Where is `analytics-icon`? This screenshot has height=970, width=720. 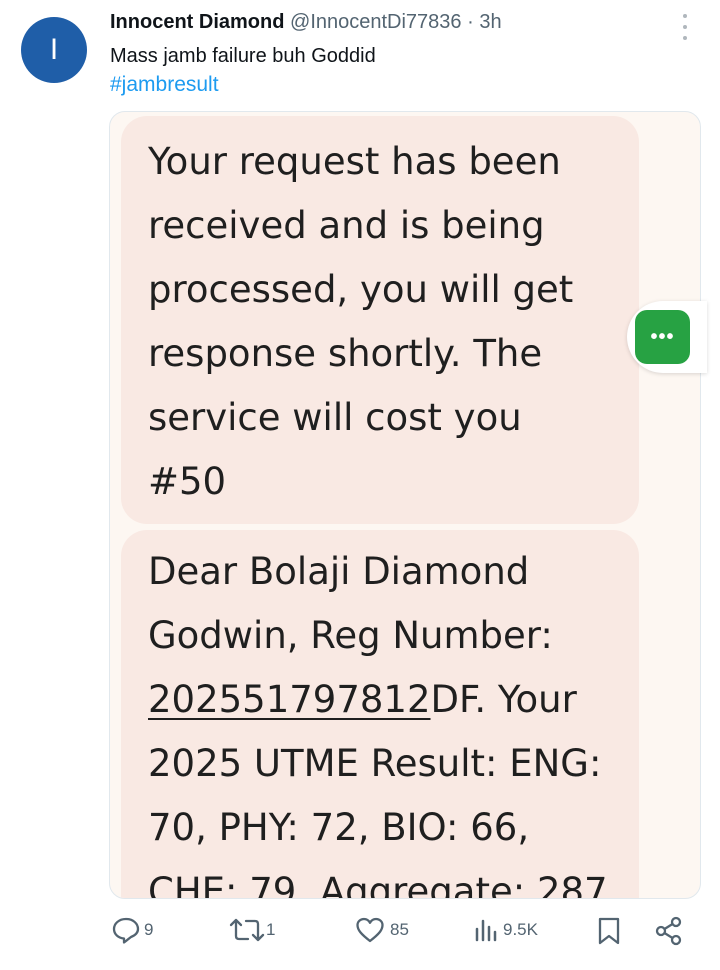
analytics-icon is located at coordinates (486, 930).